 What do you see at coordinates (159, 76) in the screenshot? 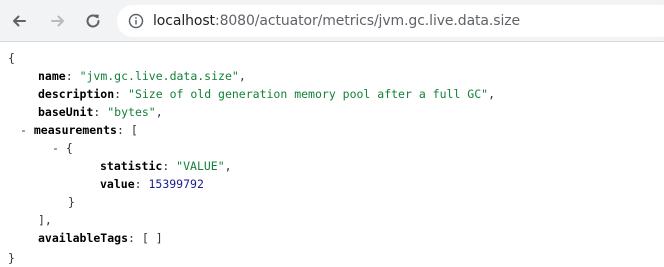
I see `json-value-name: "jvm.gc.live.data.size"` at bounding box center [159, 76].